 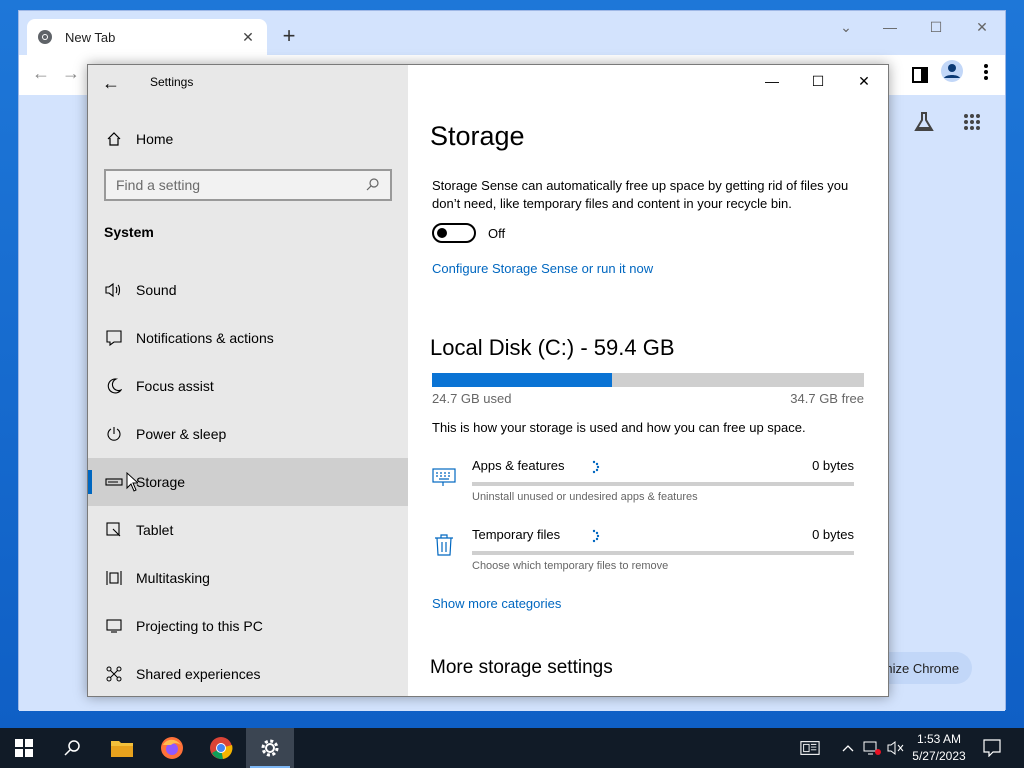 What do you see at coordinates (114, 626) in the screenshot?
I see `projecting-icon` at bounding box center [114, 626].